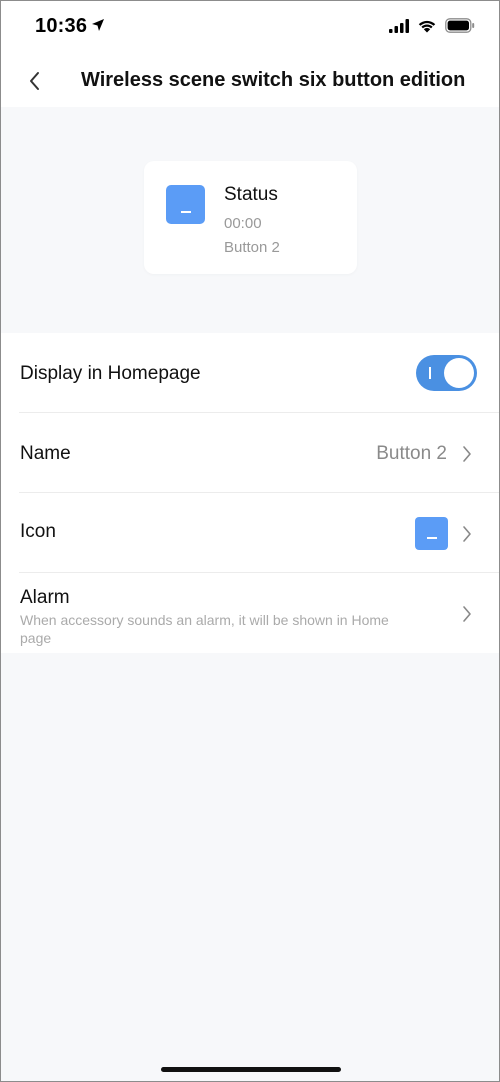 The image size is (500, 1082). I want to click on status-icons, so click(432, 28).